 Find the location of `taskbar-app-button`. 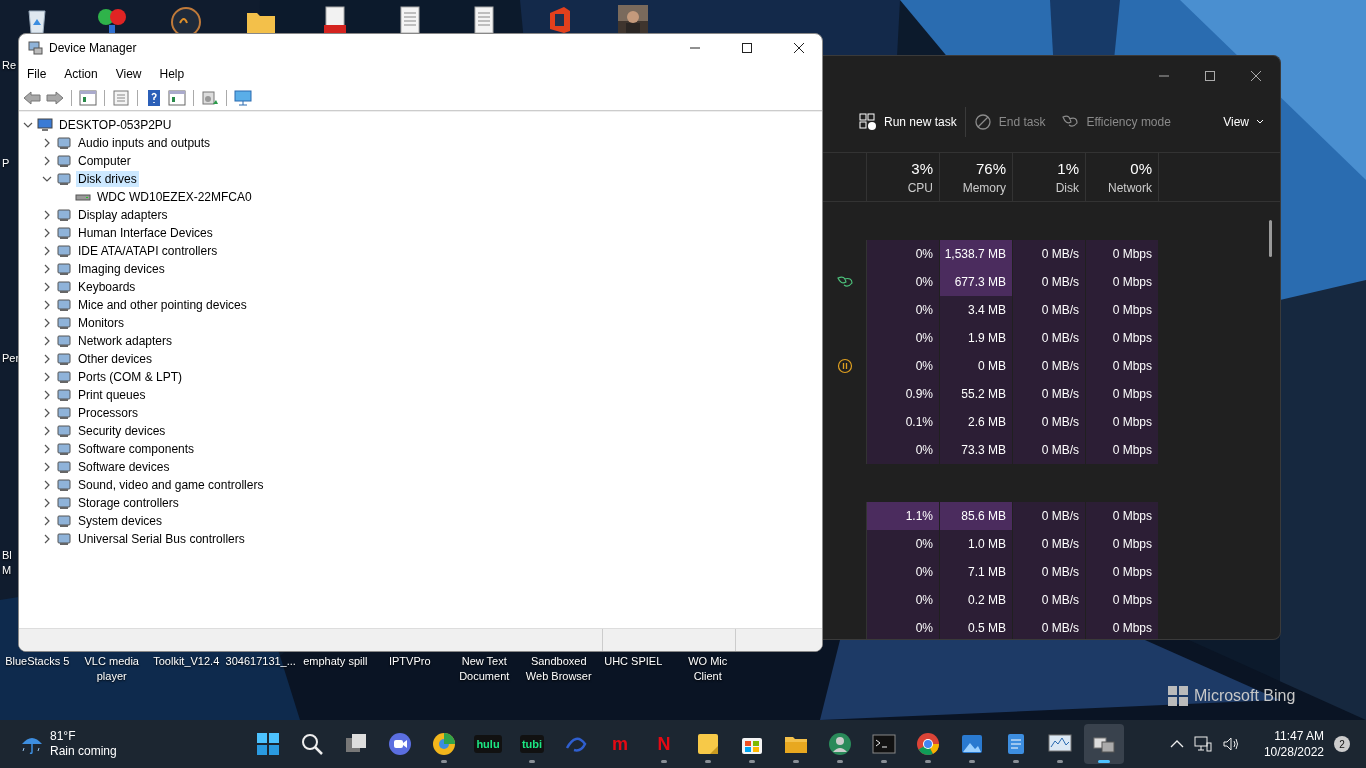

taskbar-app-button is located at coordinates (1104, 744).